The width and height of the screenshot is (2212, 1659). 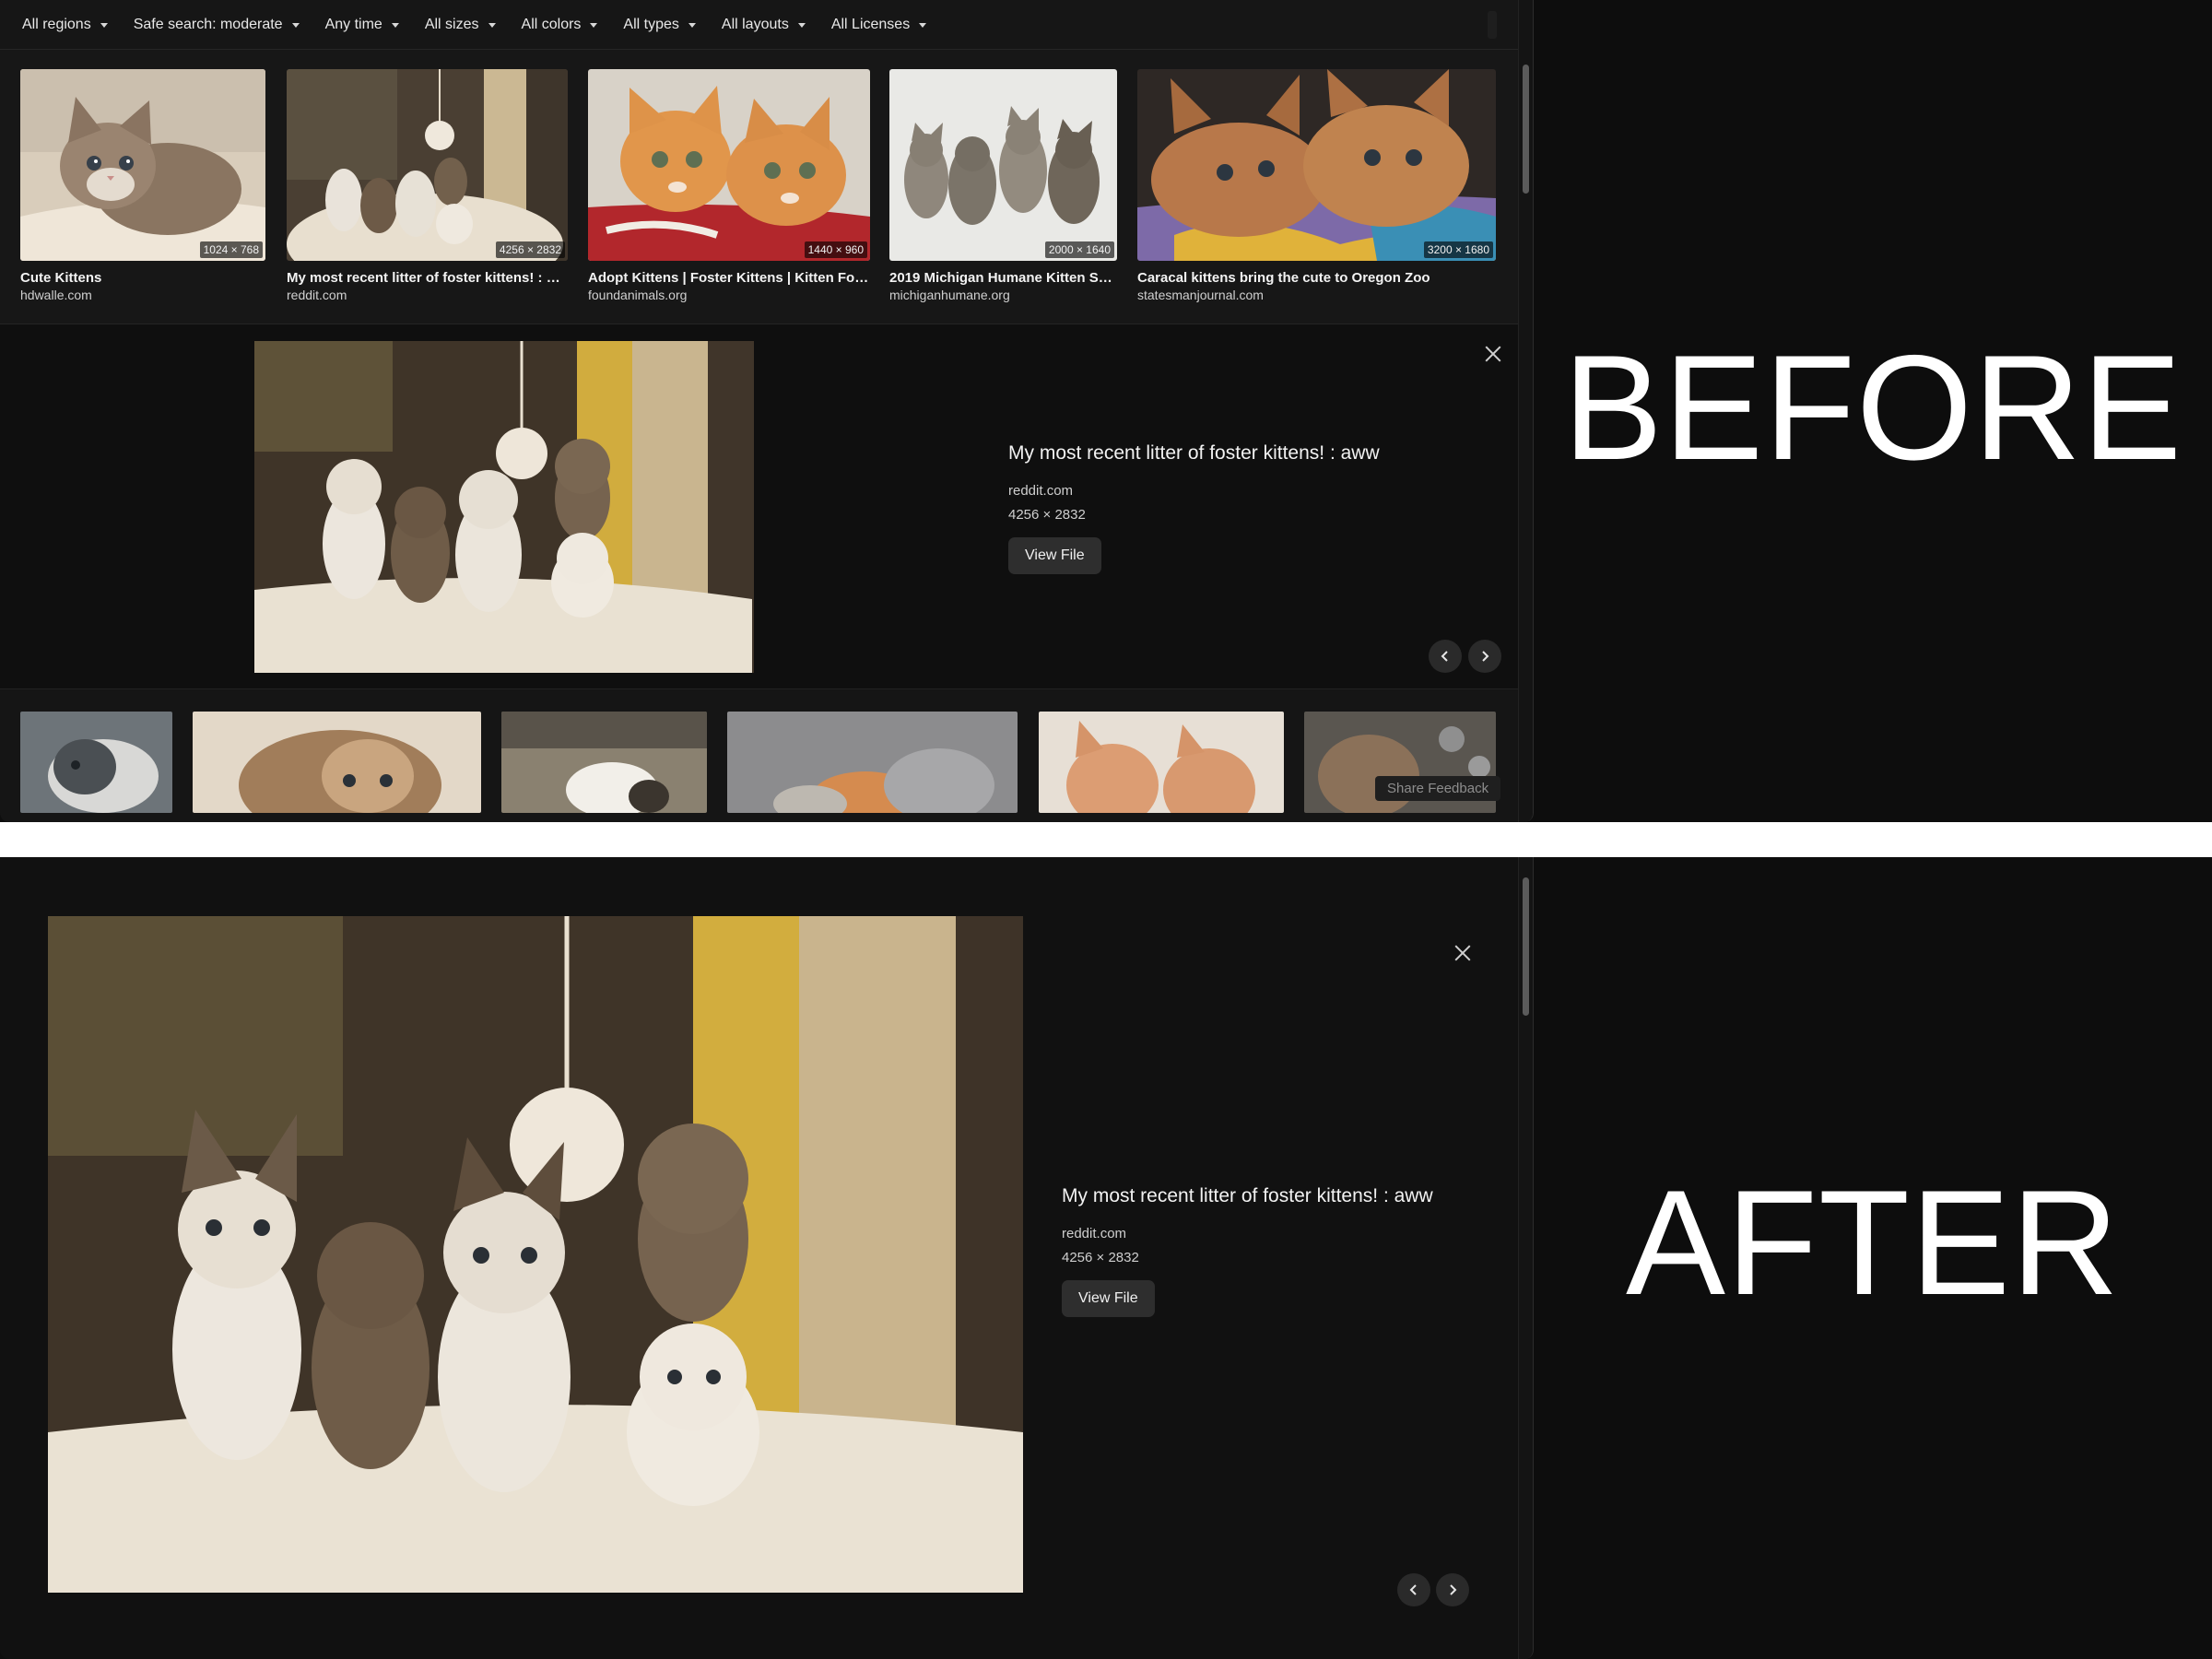 What do you see at coordinates (1079, 249) in the screenshot?
I see `image-dimensions: 2000 × 1640` at bounding box center [1079, 249].